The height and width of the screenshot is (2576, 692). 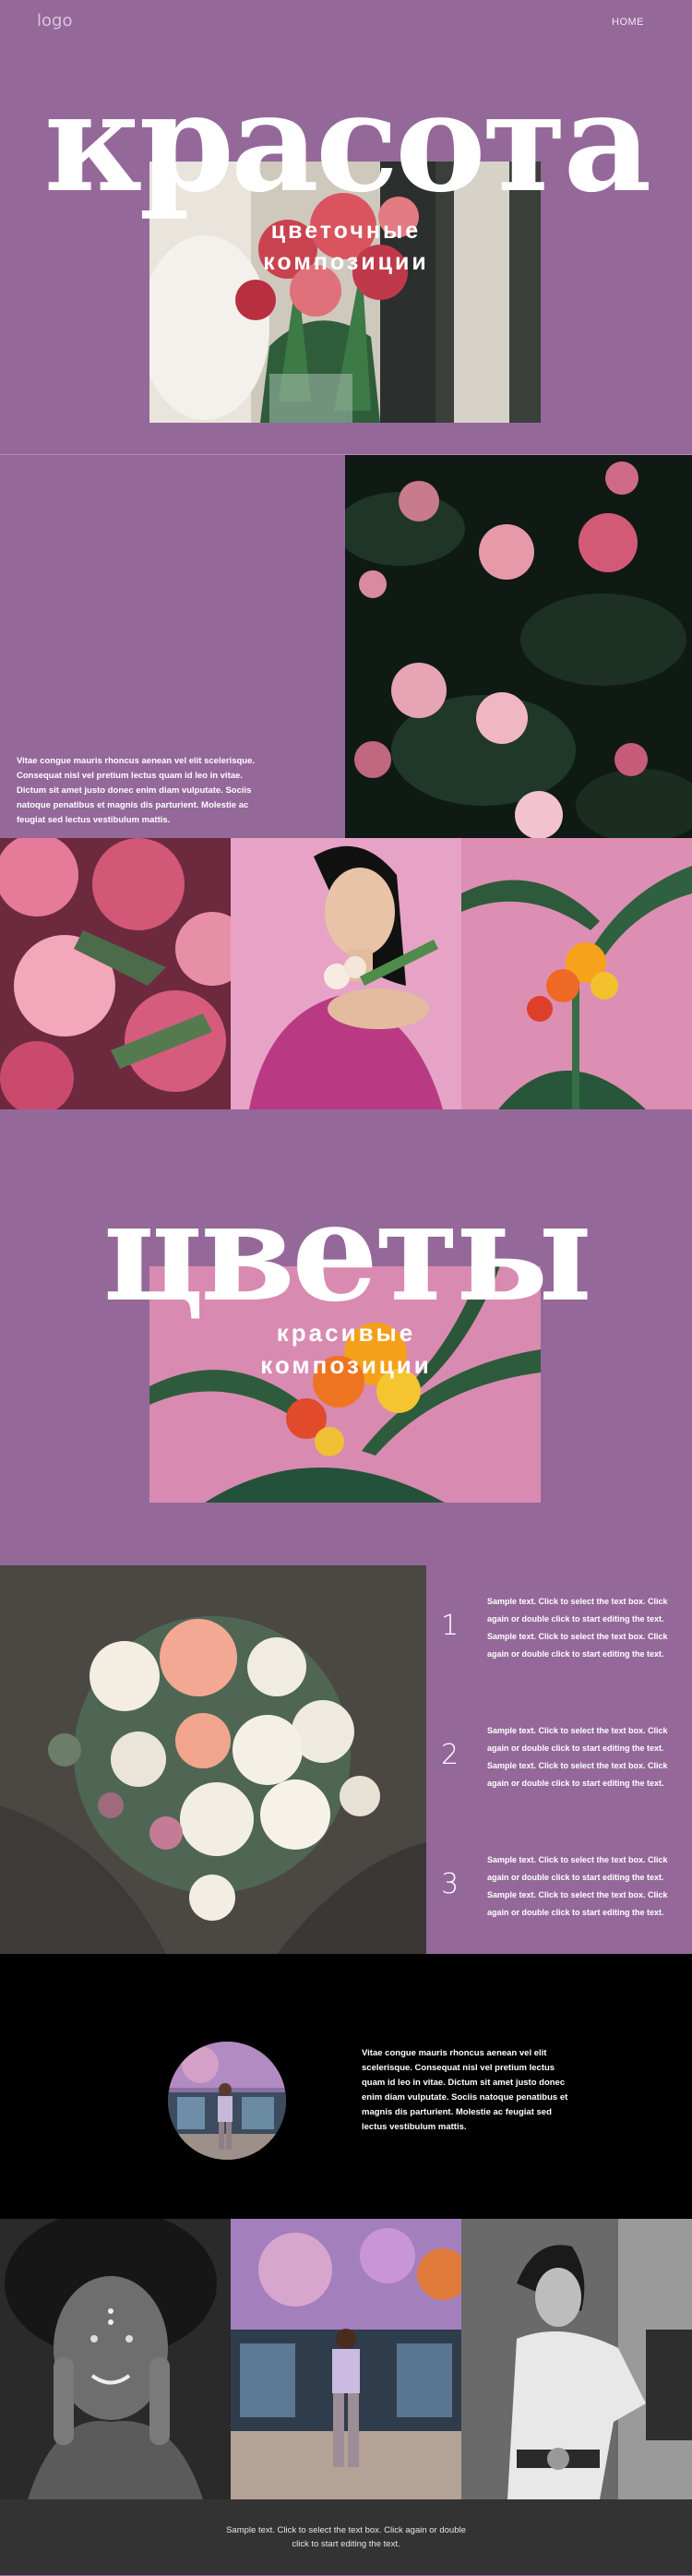 What do you see at coordinates (628, 23) in the screenshot?
I see `nav-home-link: HOME` at bounding box center [628, 23].